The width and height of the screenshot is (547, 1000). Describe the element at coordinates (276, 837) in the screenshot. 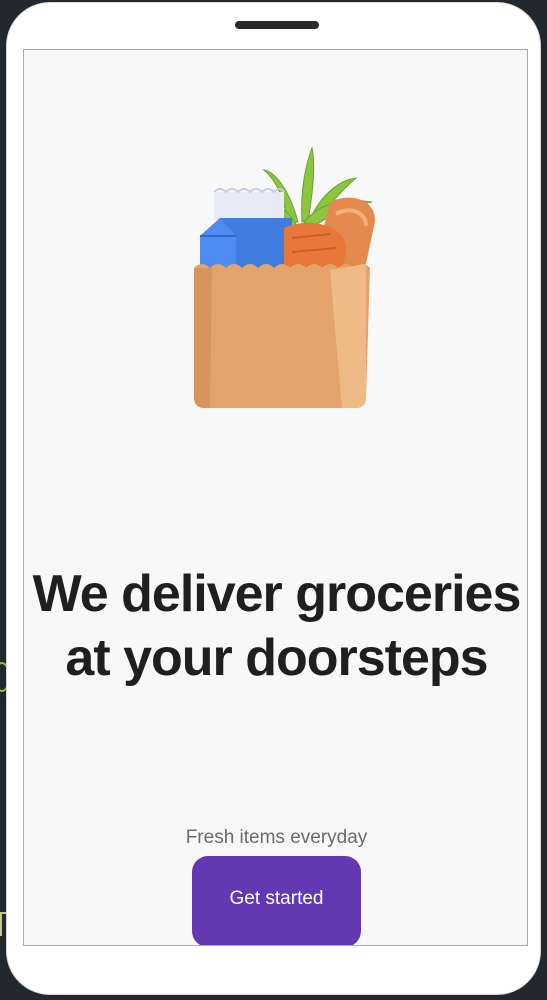

I see `subtitle: Fresh items everyday` at that location.